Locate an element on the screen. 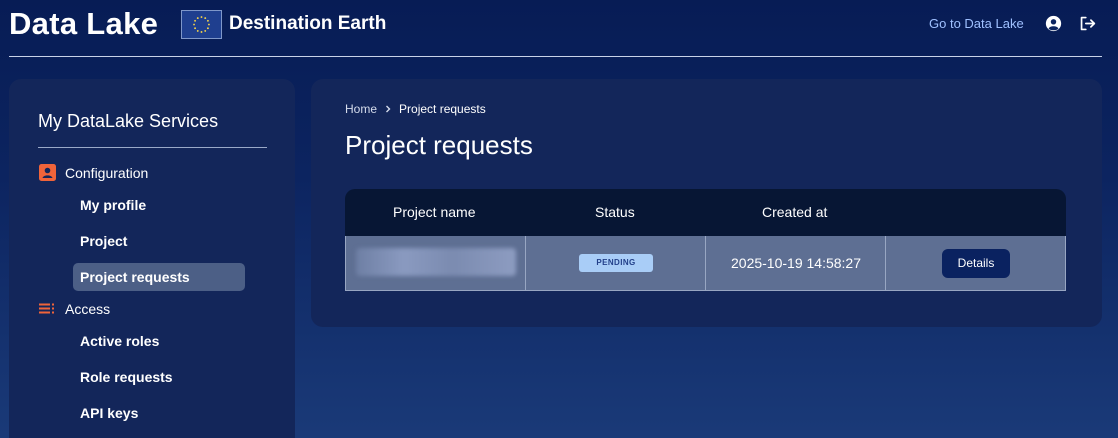  sidebar-section-label: Configuration is located at coordinates (107, 172).